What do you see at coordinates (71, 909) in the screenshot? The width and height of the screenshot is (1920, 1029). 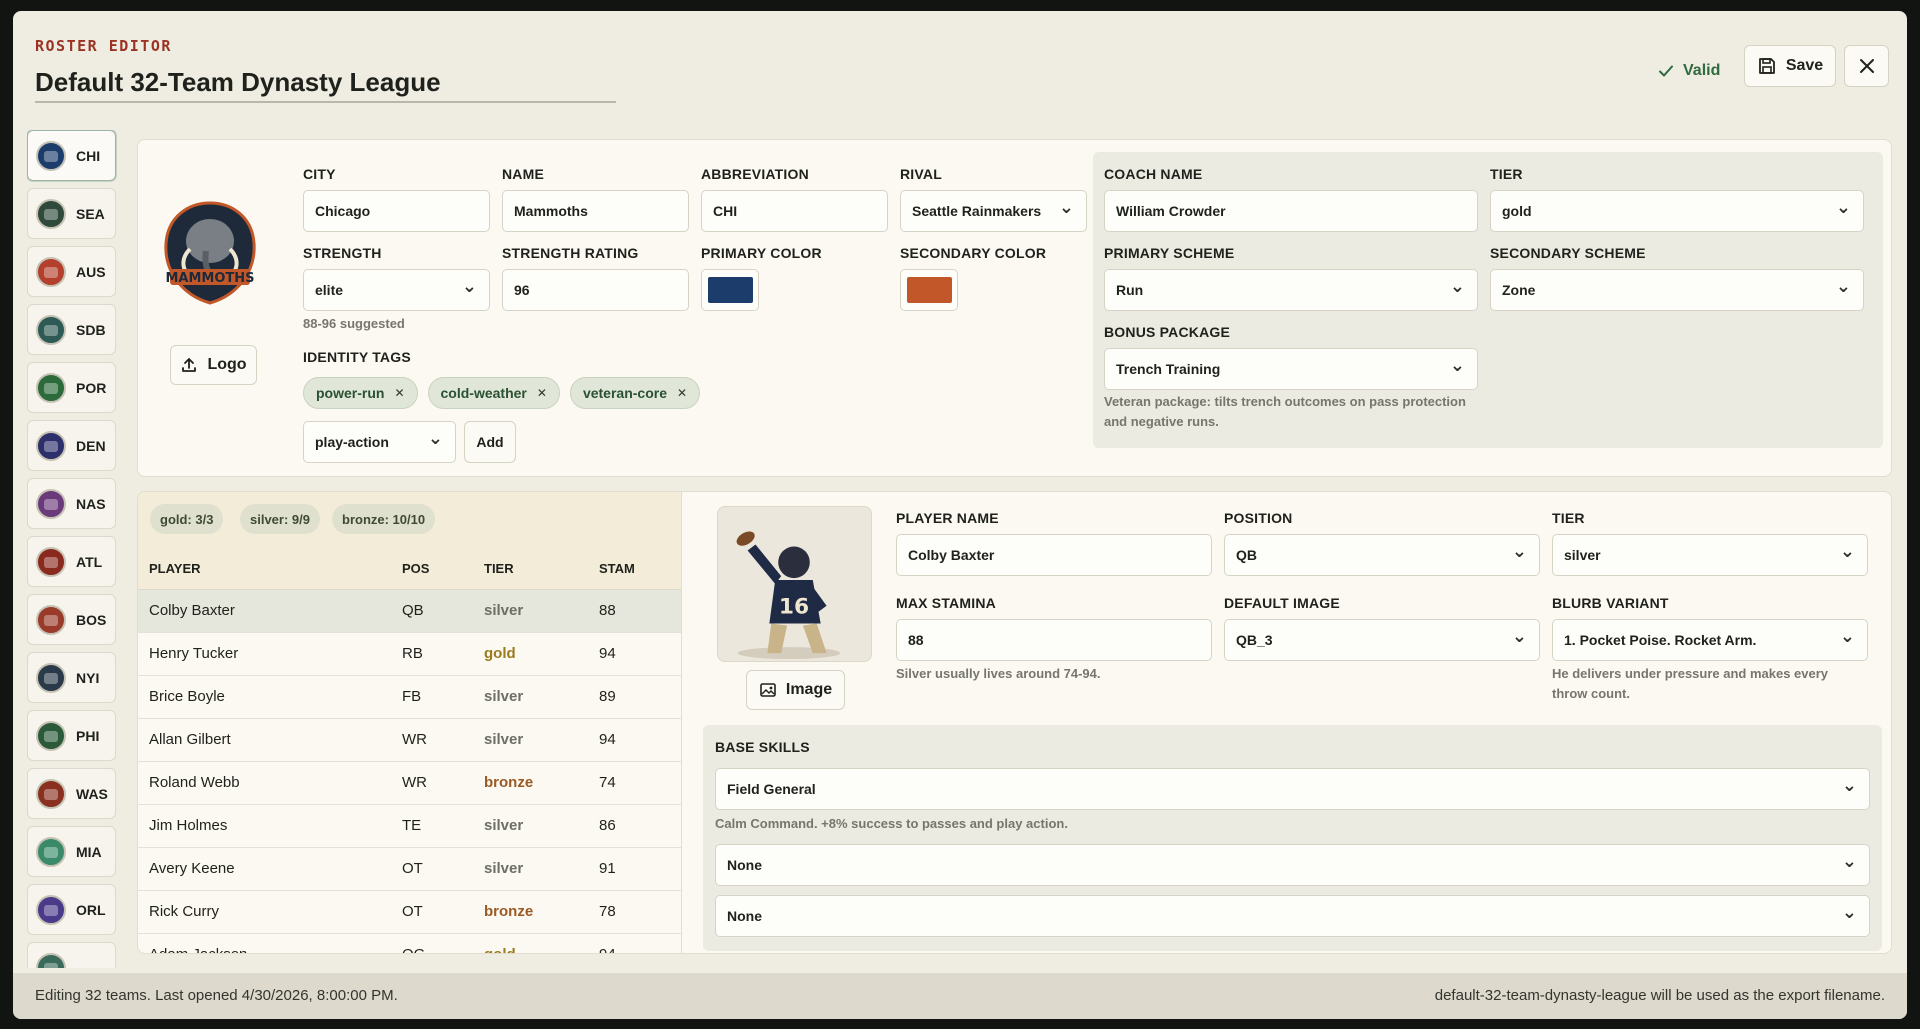 I see `sidebar-team-item: ORL` at bounding box center [71, 909].